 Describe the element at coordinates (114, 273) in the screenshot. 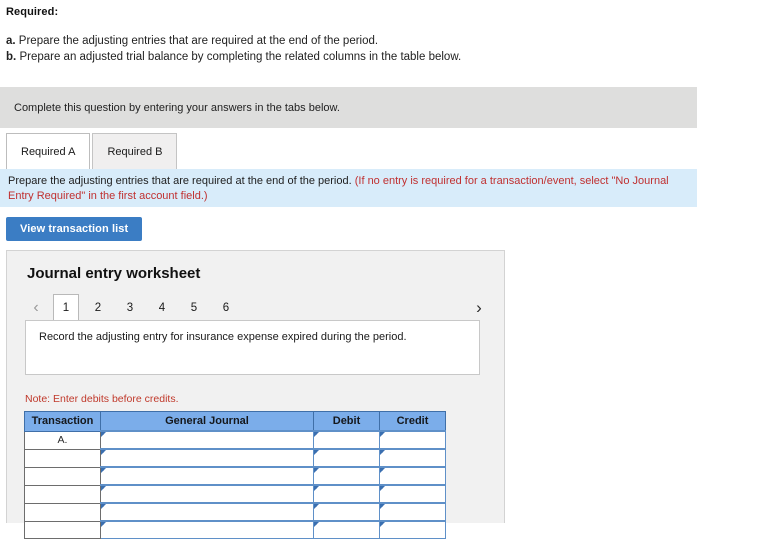

I see `worksheet-title: Journal entry worksheet` at that location.